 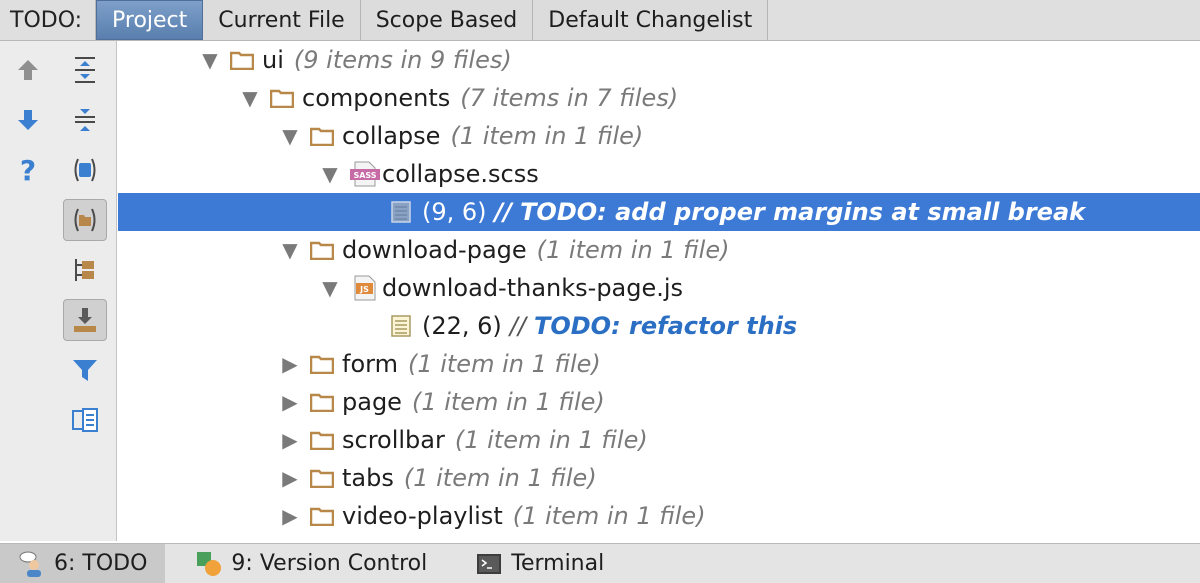 What do you see at coordinates (659, 136) in the screenshot?
I see `tree-row-collapse: ▼ collapse (1 item in 1 file)` at bounding box center [659, 136].